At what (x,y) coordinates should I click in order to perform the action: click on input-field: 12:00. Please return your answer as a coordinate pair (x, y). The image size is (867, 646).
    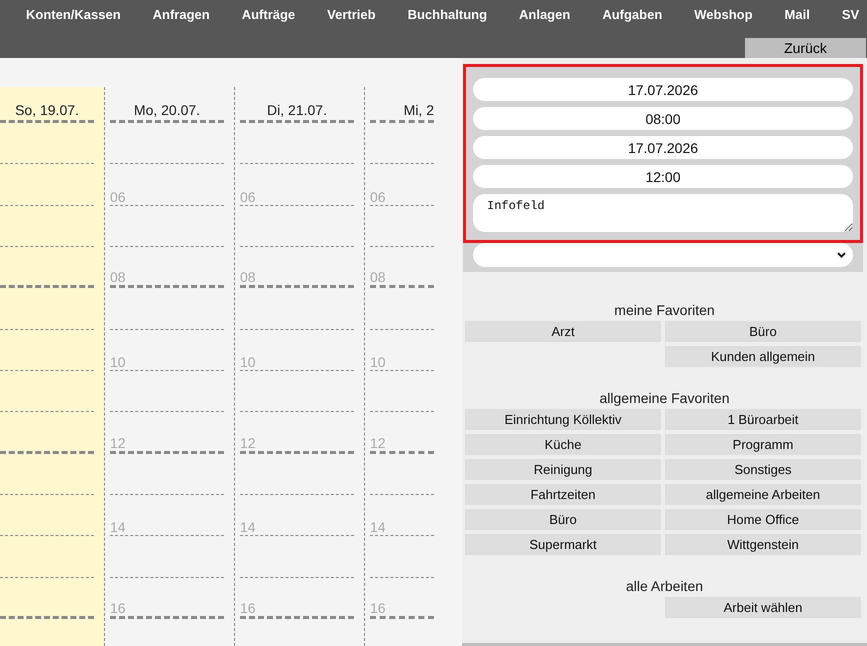
    Looking at the image, I should click on (663, 176).